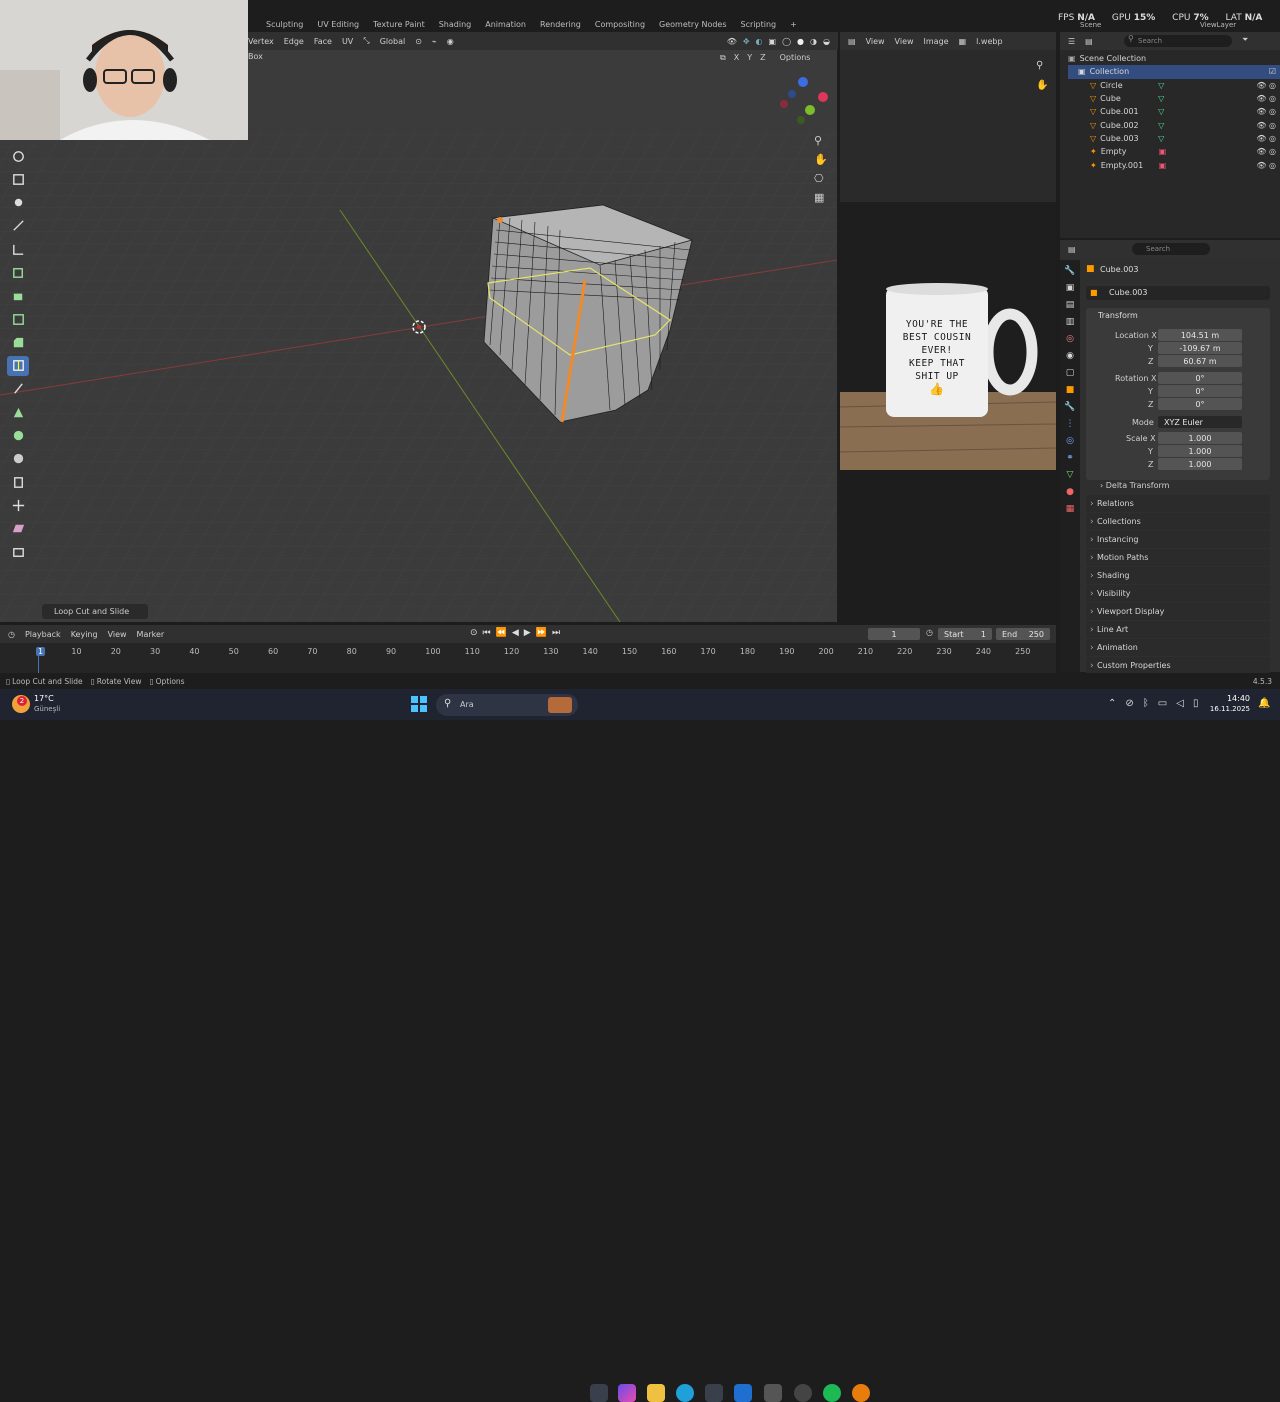  What do you see at coordinates (18, 203) in the screenshot?
I see `transform-tool-icon` at bounding box center [18, 203].